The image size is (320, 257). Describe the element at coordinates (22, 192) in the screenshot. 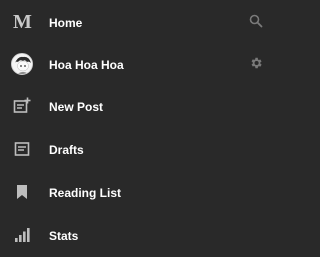

I see `bookmark-icon` at that location.